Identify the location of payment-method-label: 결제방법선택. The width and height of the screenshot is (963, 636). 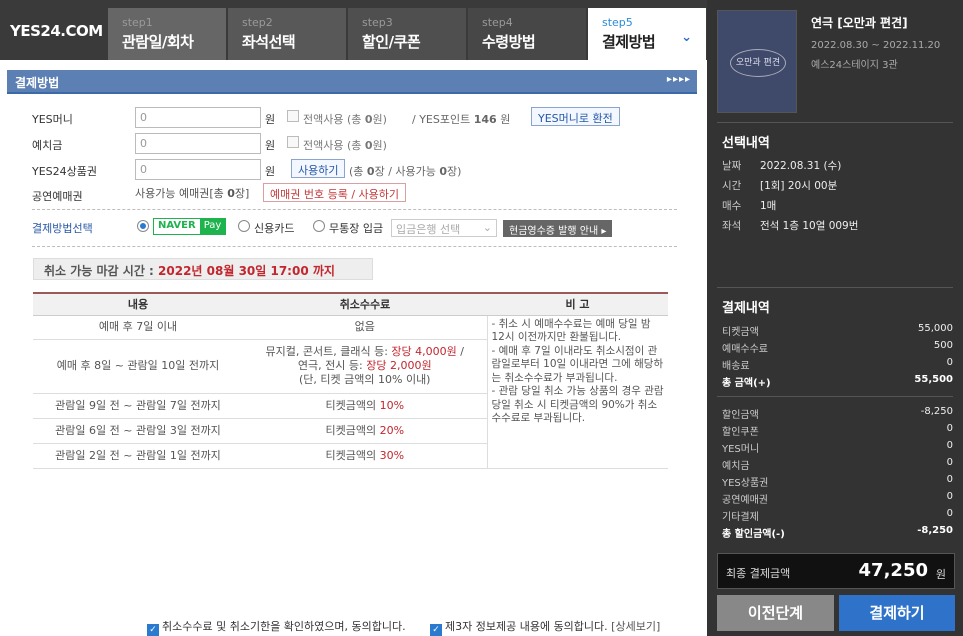
(62, 228).